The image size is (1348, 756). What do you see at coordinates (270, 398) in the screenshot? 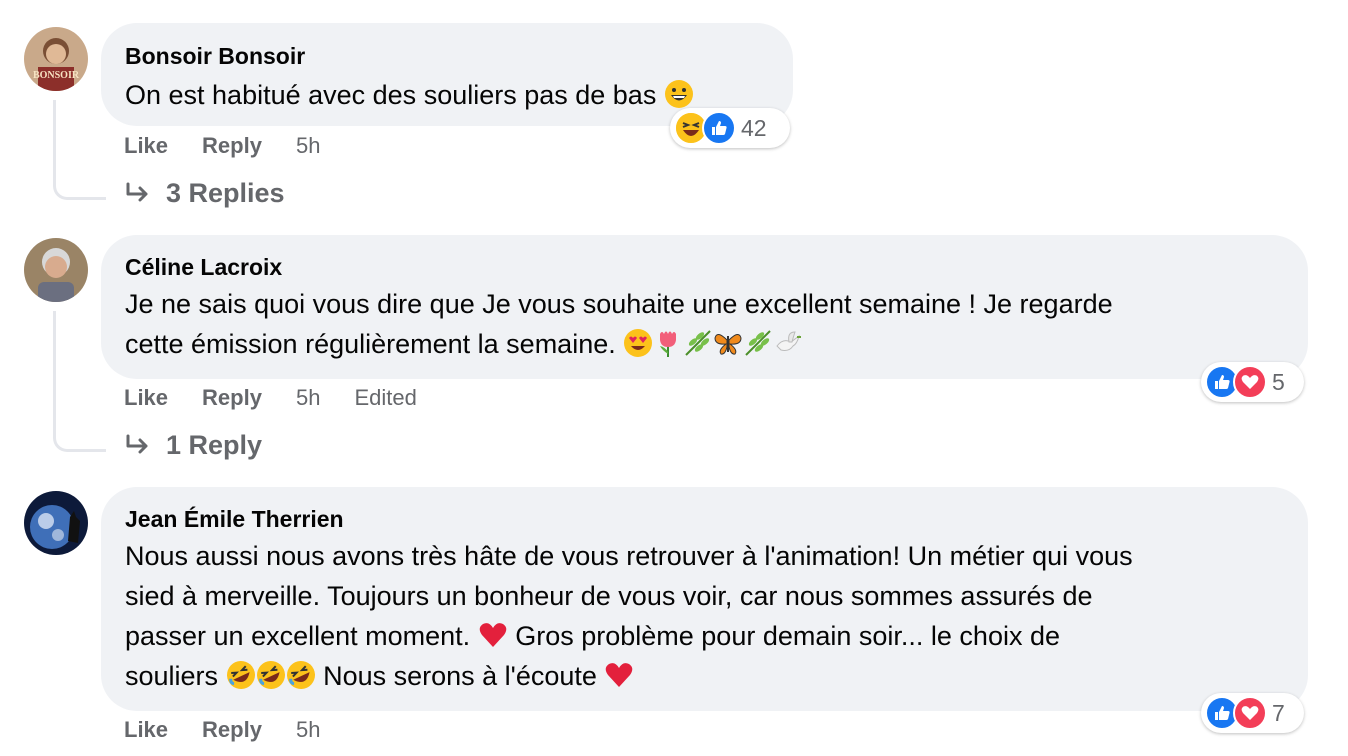
I see `comment-actions: Like Reply 5h Edited` at bounding box center [270, 398].